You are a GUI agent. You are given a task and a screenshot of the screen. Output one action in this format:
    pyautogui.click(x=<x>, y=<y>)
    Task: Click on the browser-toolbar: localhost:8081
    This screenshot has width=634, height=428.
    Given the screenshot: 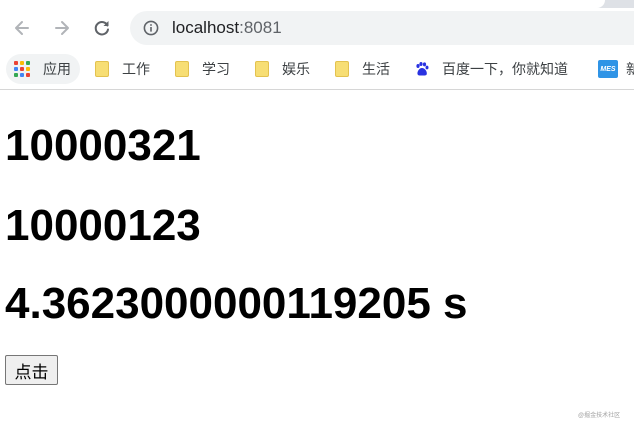 What is the action you would take?
    pyautogui.click(x=317, y=28)
    